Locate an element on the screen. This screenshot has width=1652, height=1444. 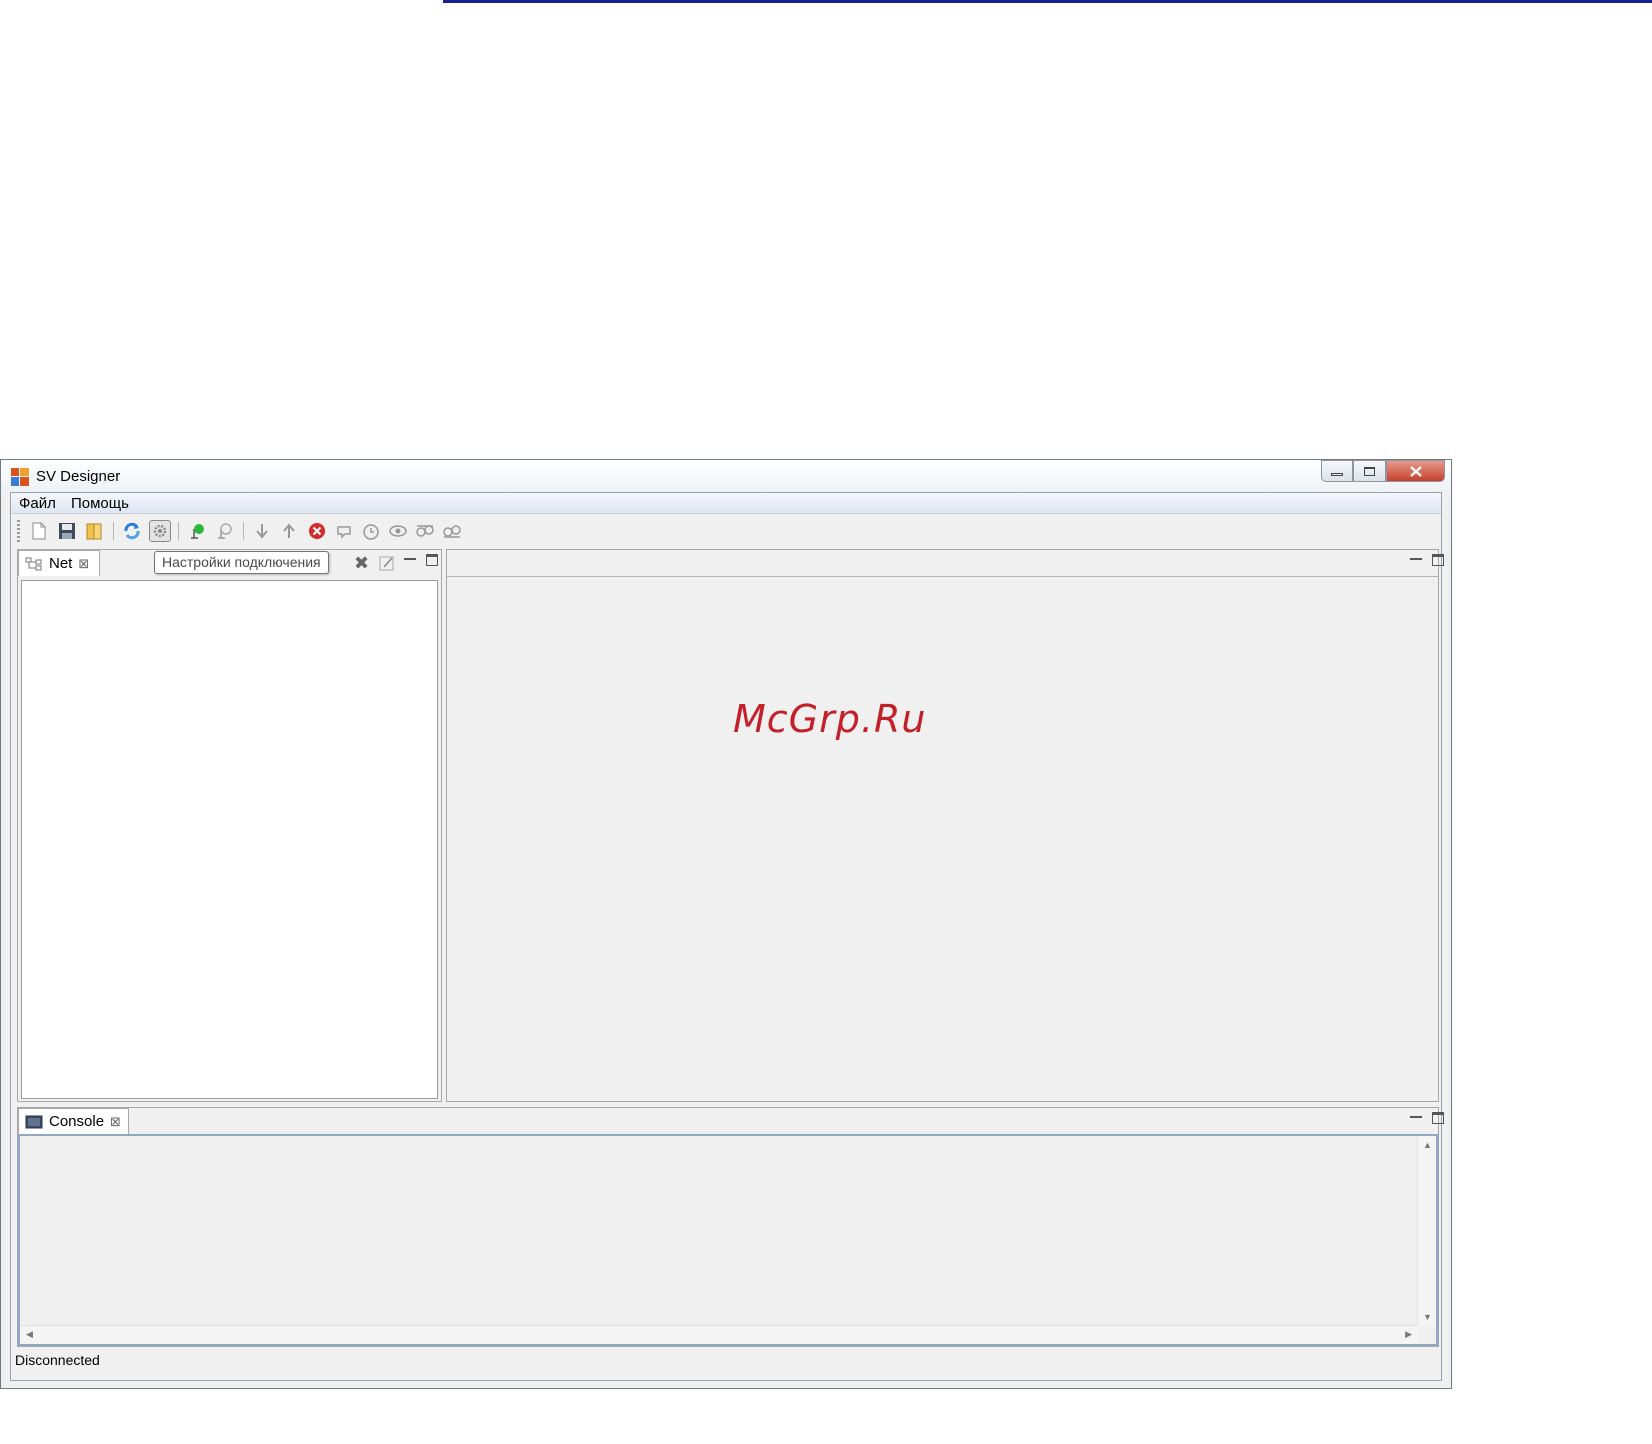
stop-button is located at coordinates (317, 531).